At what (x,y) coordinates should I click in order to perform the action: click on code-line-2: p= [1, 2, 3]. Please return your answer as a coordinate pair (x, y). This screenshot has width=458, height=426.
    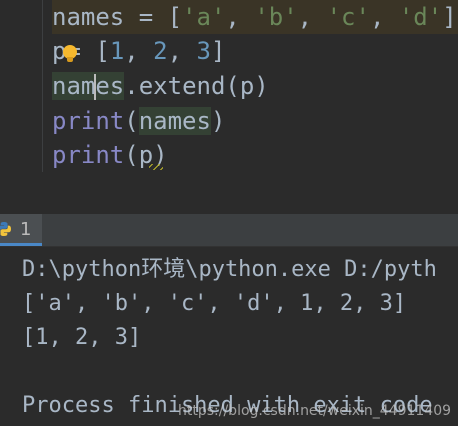
    Looking at the image, I should click on (138, 51).